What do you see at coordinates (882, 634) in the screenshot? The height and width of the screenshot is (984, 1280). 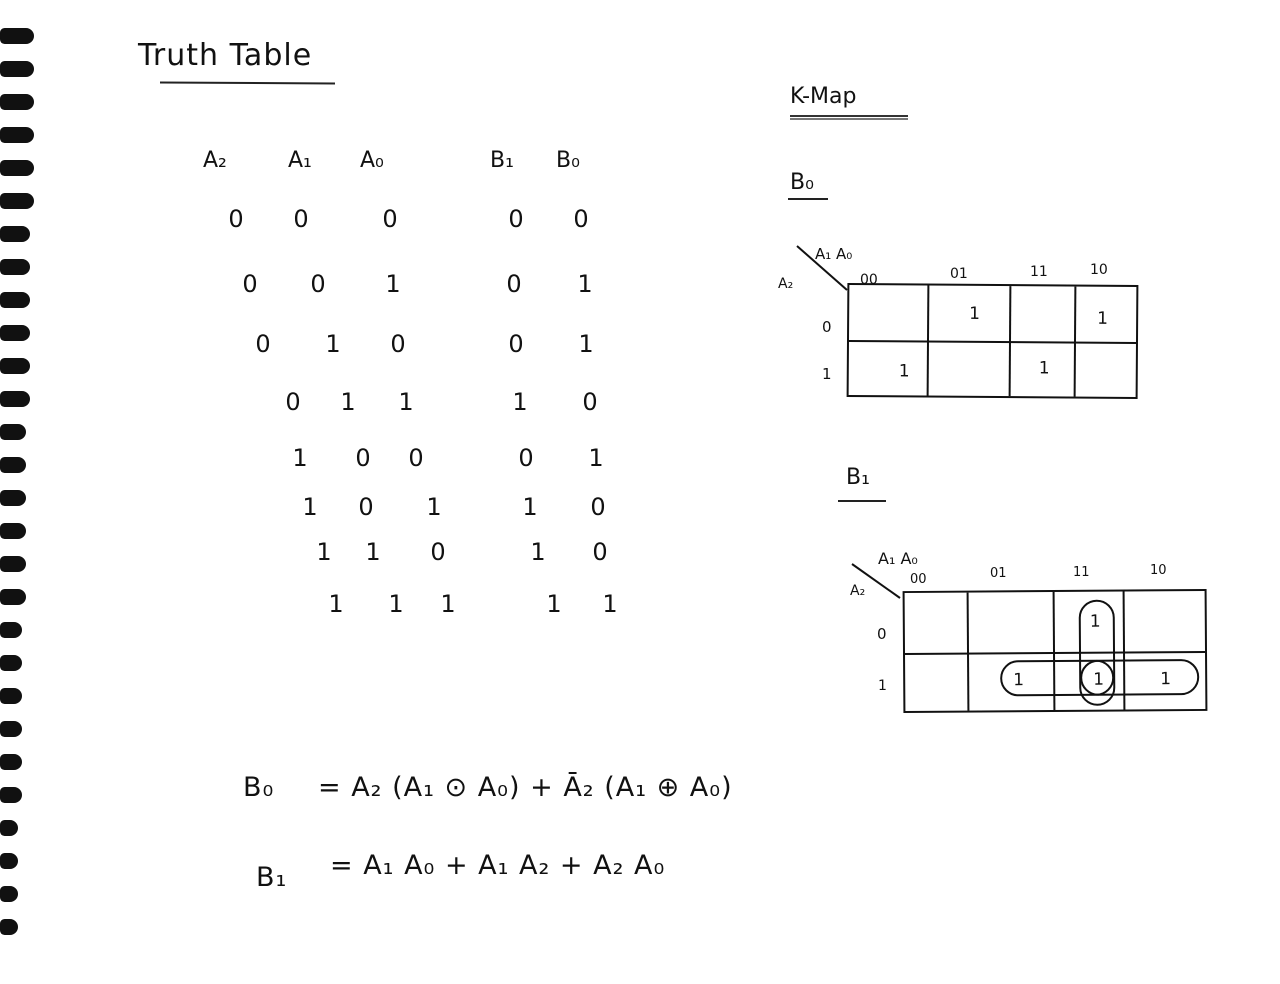 I see `kmap-b1-row-0: 0` at bounding box center [882, 634].